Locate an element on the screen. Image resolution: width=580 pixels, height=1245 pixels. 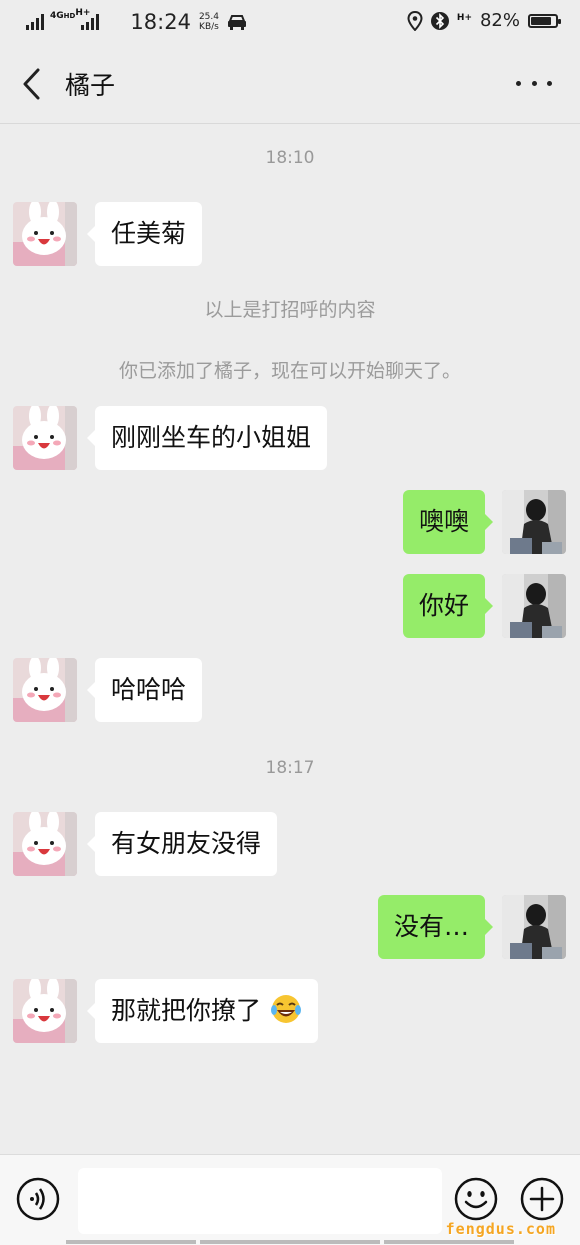
signal-icon is located at coordinates (35, 22).